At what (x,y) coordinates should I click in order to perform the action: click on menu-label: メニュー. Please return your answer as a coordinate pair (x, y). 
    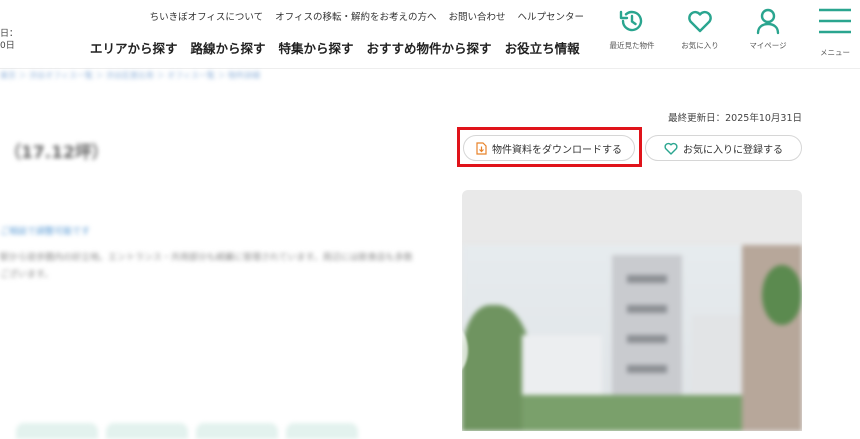
    Looking at the image, I should click on (835, 52).